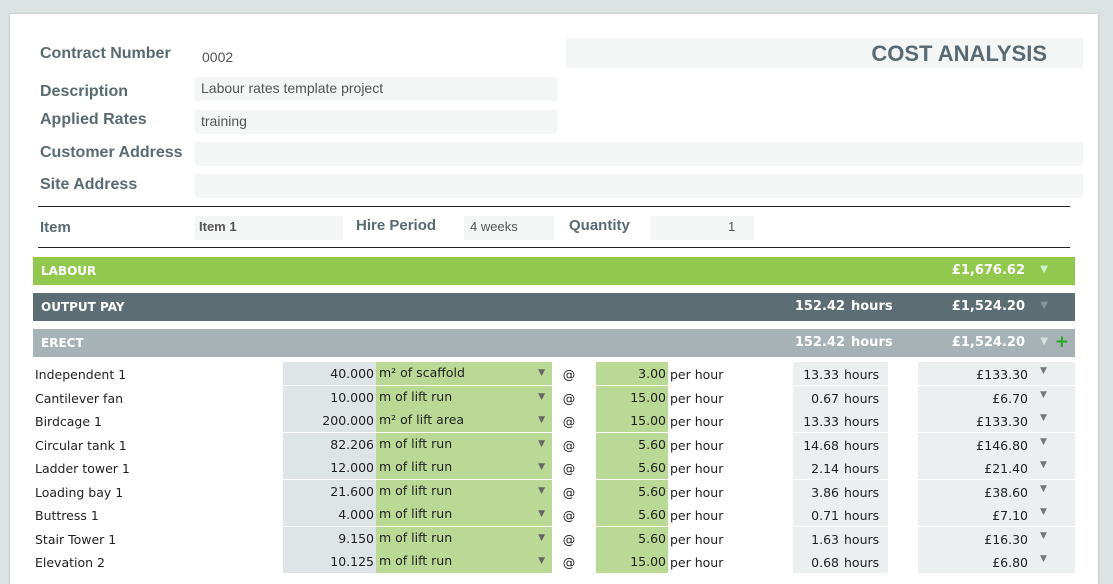  I want to click on quantity-input: 21.600, so click(329, 491).